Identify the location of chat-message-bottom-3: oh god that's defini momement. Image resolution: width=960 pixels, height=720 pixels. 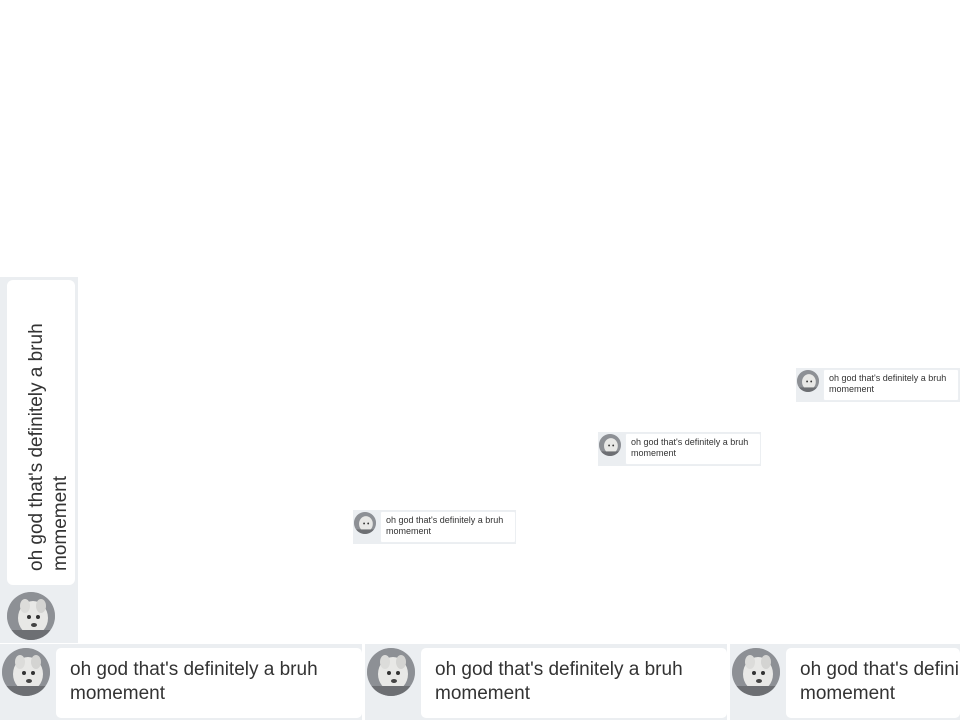
(845, 682).